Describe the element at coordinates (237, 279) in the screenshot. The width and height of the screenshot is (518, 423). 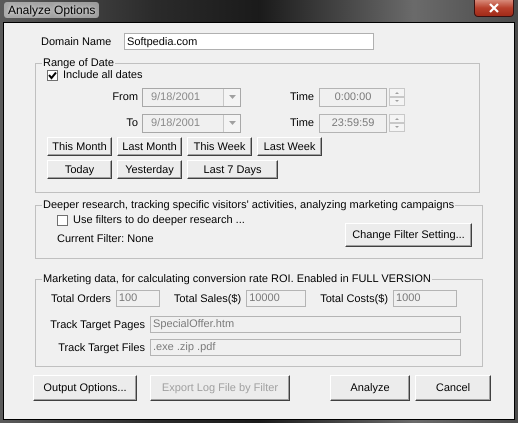
I see `group-title: Marketing data, for calculating conversion rate ROI. Enabled in FULL VERSION` at that location.